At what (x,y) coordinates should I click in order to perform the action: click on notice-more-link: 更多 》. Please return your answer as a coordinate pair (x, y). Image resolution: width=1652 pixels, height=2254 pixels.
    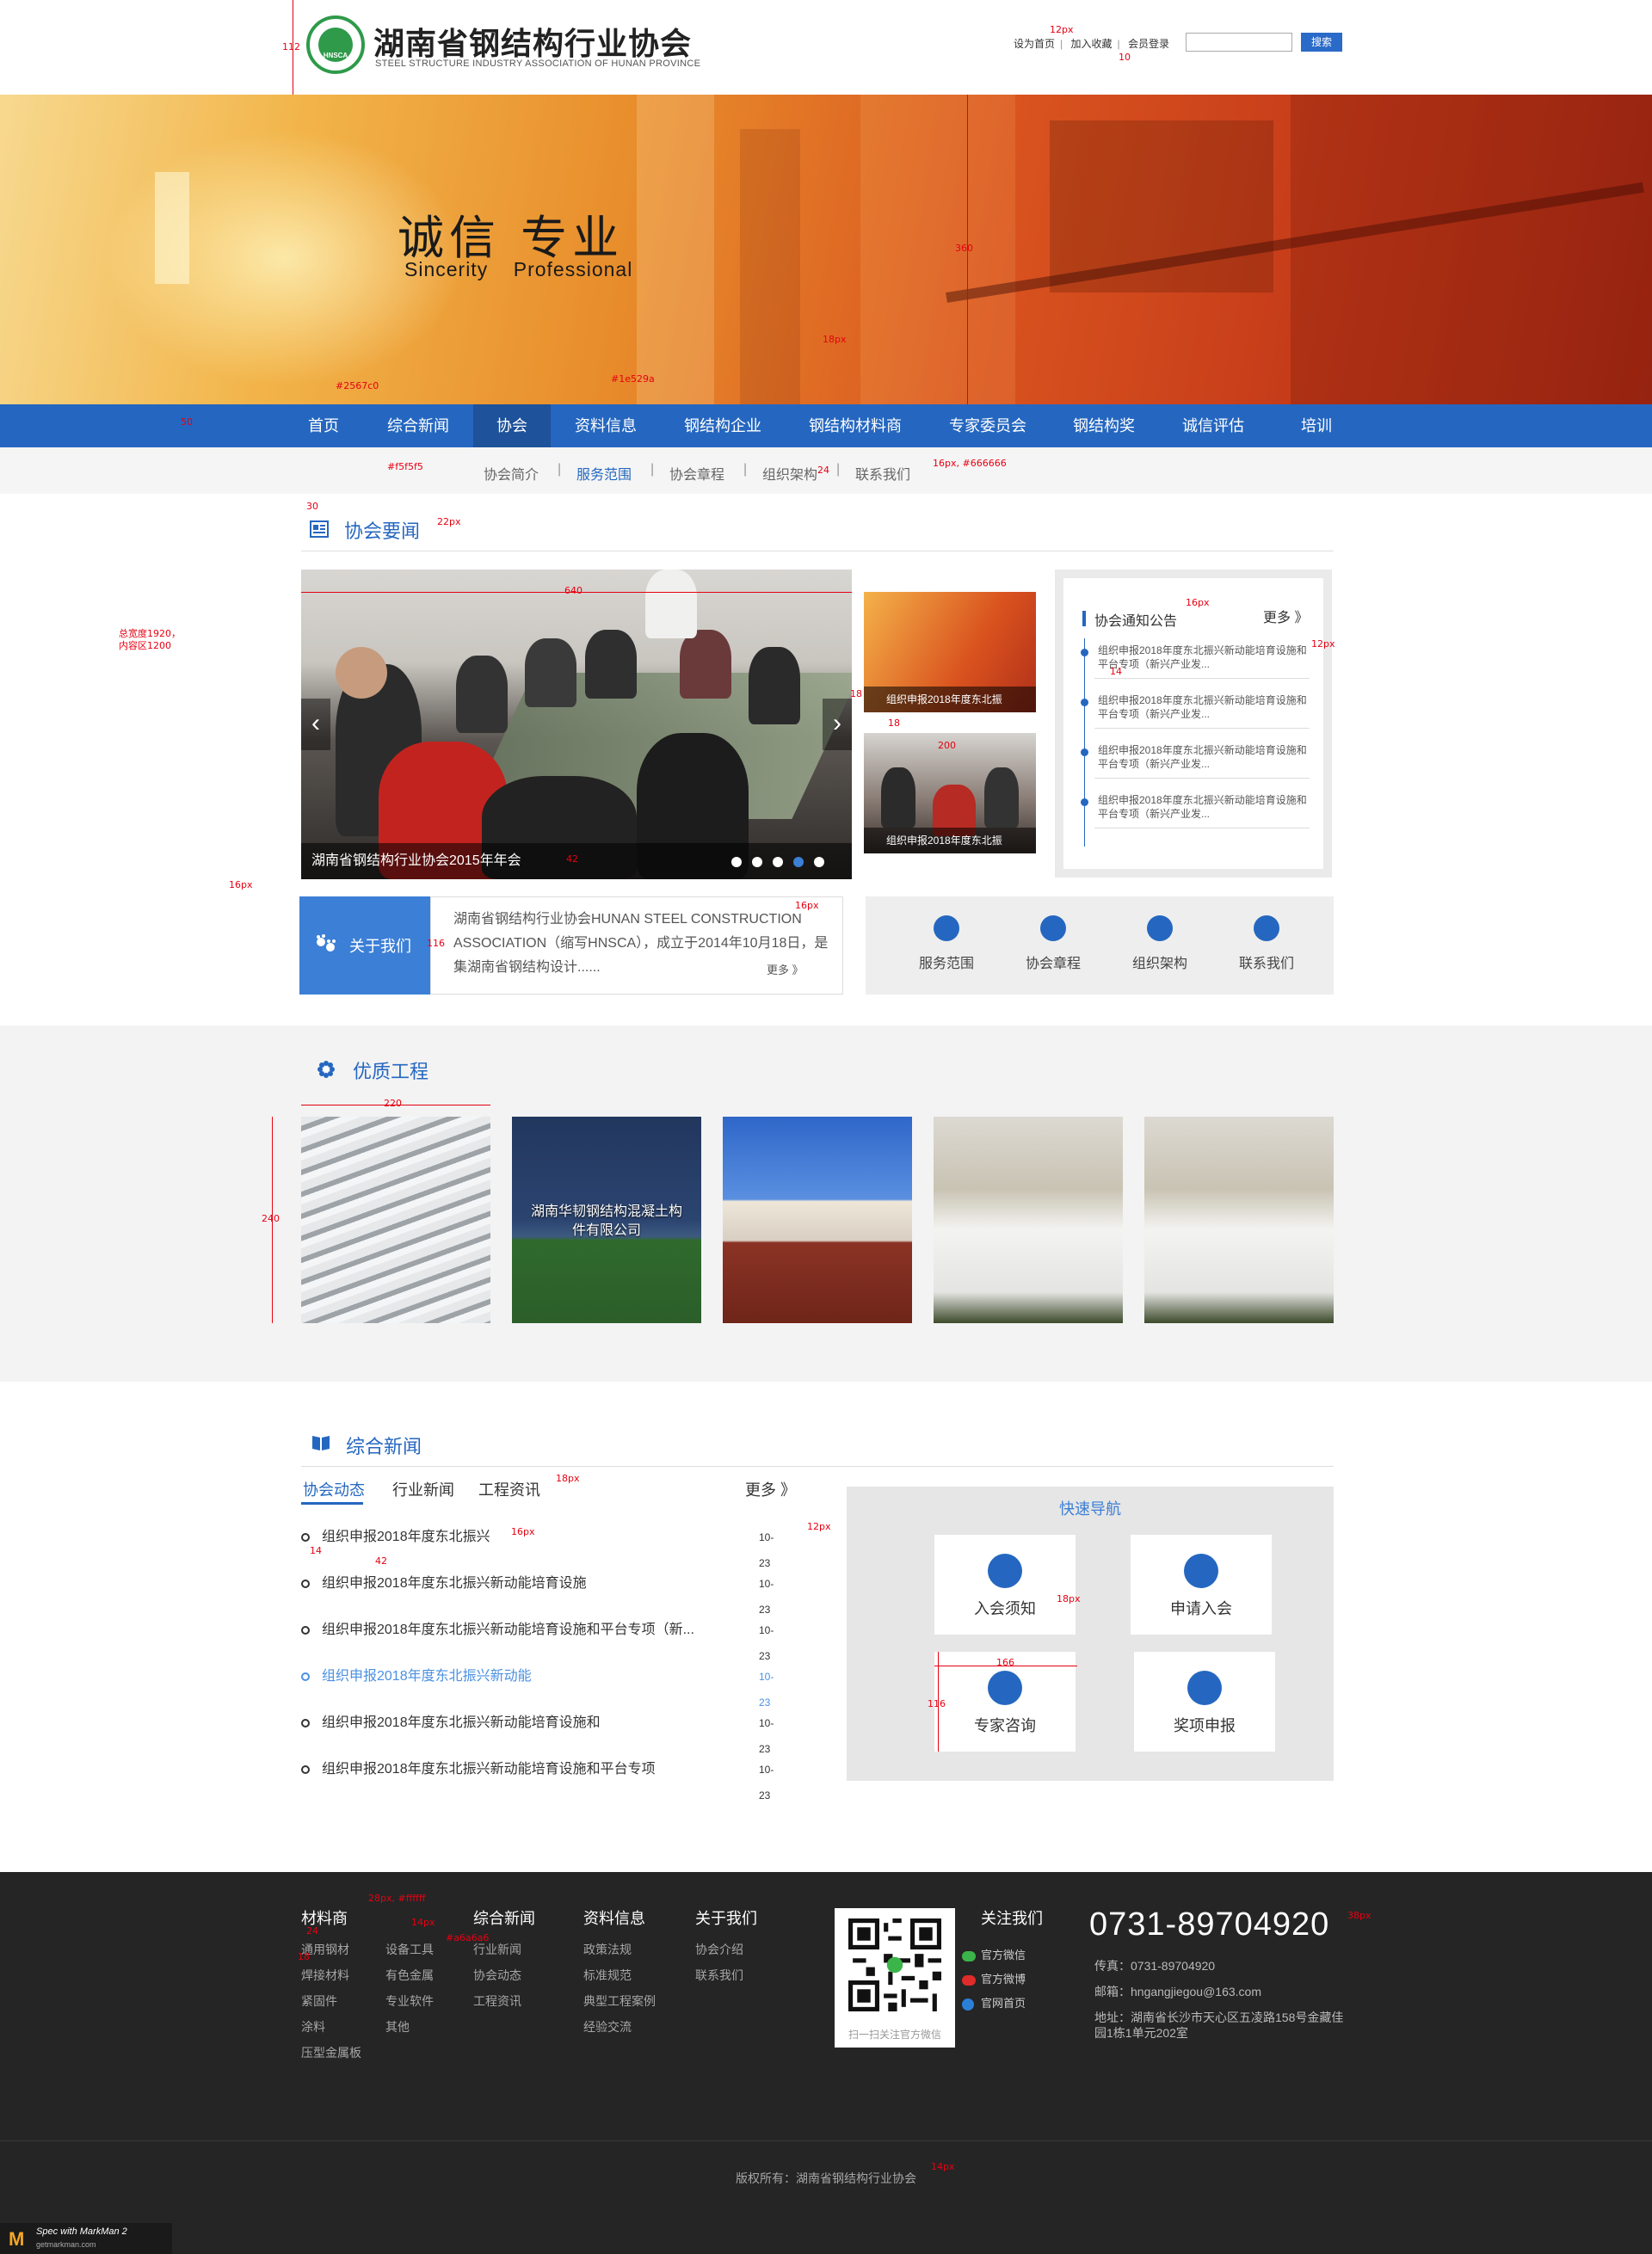
    Looking at the image, I should click on (1285, 616).